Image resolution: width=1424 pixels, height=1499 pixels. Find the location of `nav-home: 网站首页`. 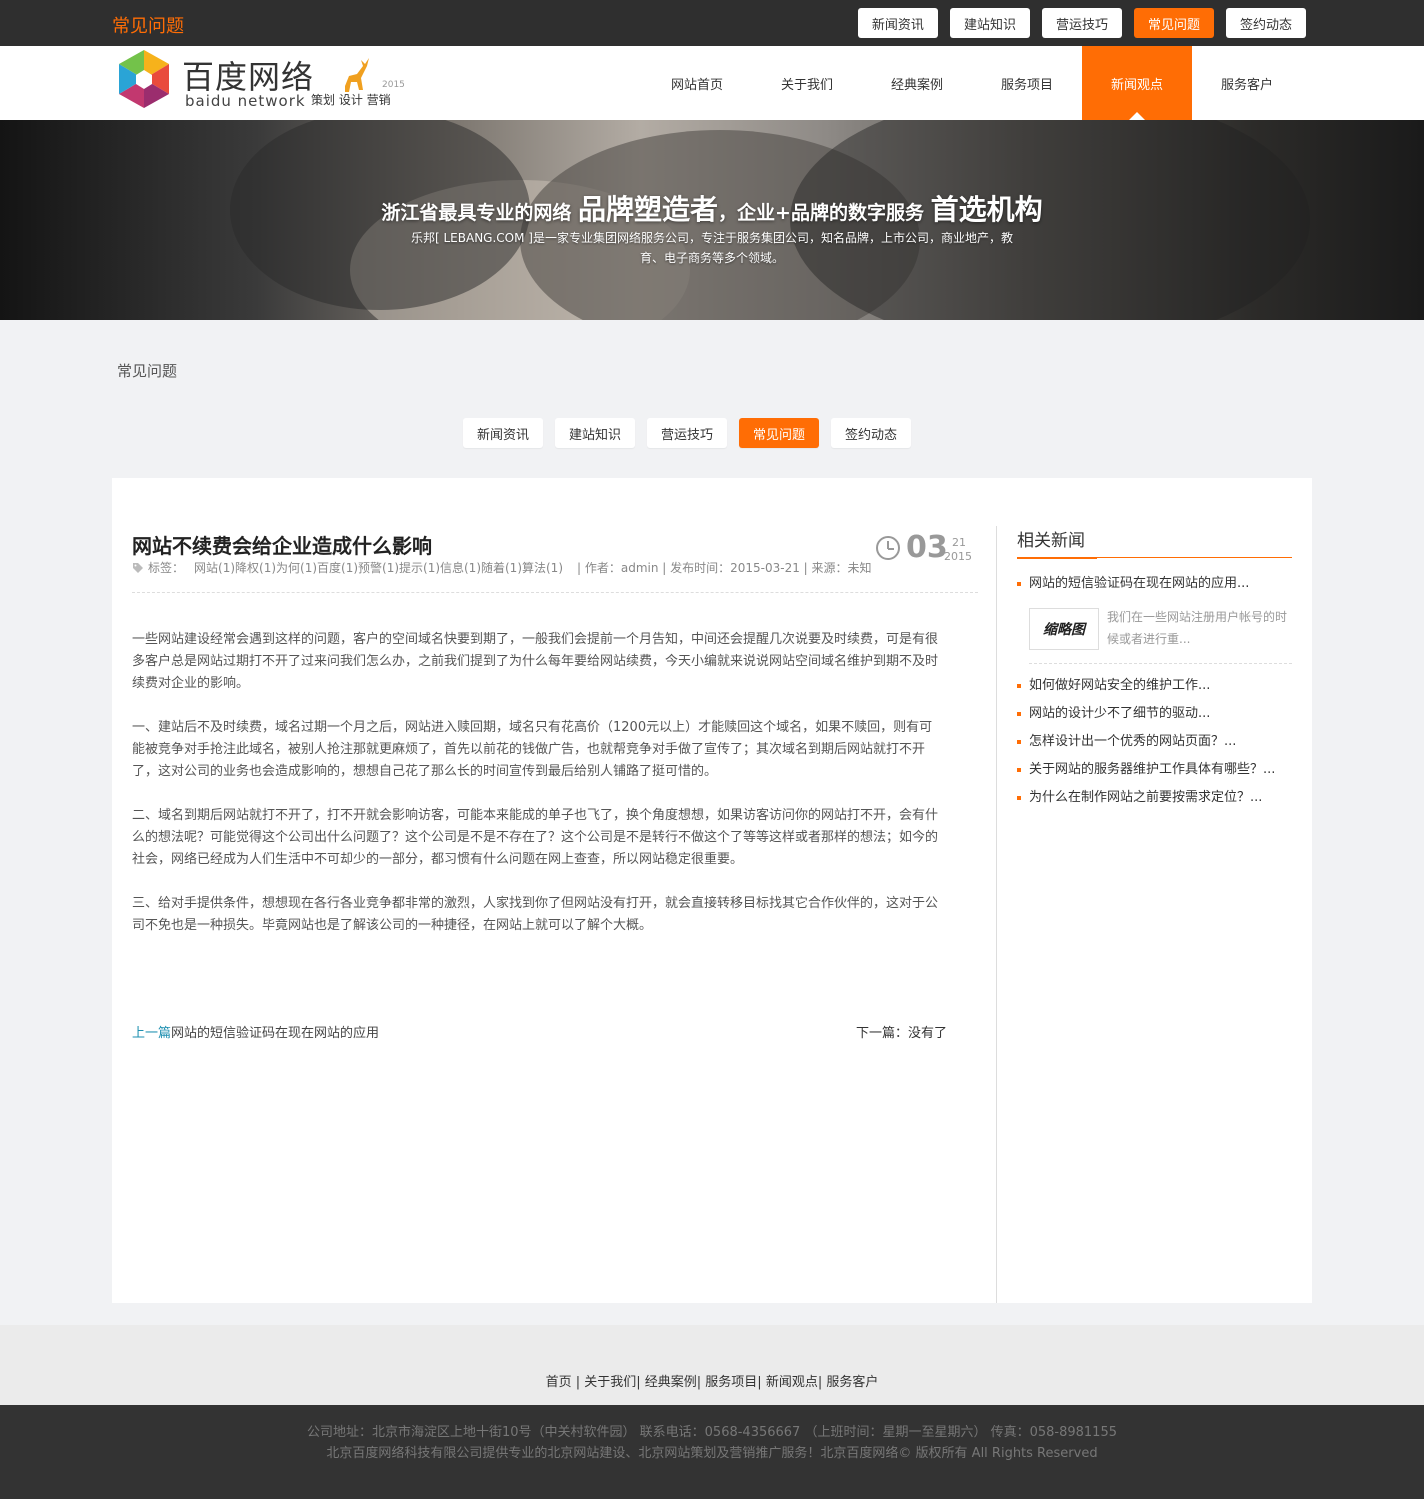

nav-home: 网站首页 is located at coordinates (697, 83).